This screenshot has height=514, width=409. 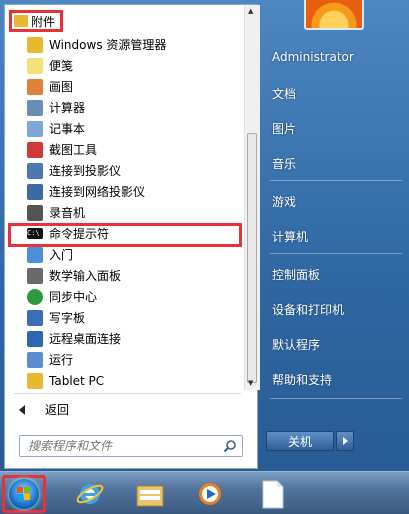 What do you see at coordinates (284, 163) in the screenshot?
I see `right-pane-item: 音乐` at bounding box center [284, 163].